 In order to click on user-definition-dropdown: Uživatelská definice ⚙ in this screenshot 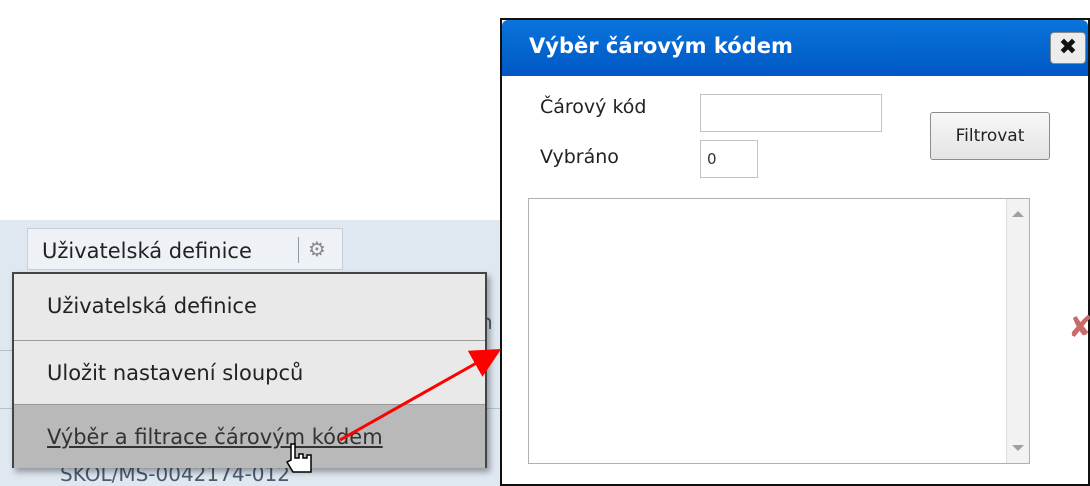, I will do `click(185, 249)`.